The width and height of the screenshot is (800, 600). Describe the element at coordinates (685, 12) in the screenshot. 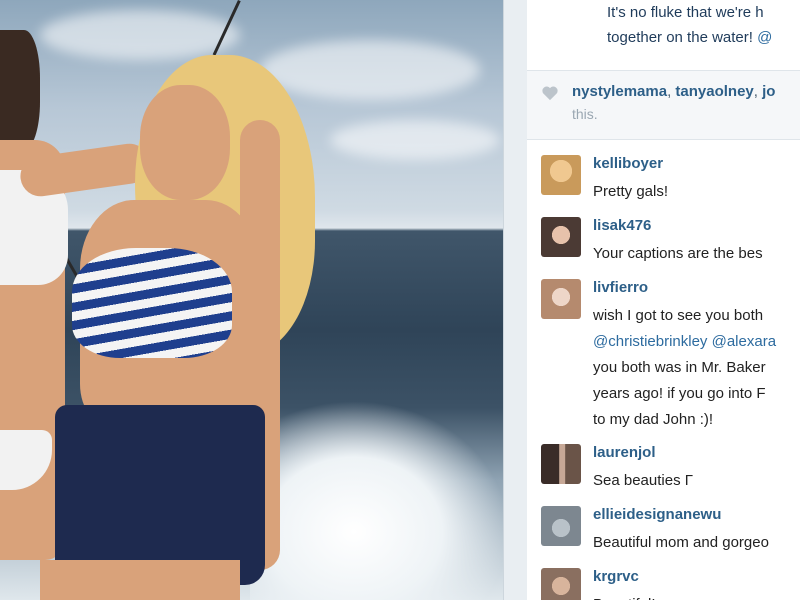

I see `caption-line: It's no fluke that we're h` at that location.